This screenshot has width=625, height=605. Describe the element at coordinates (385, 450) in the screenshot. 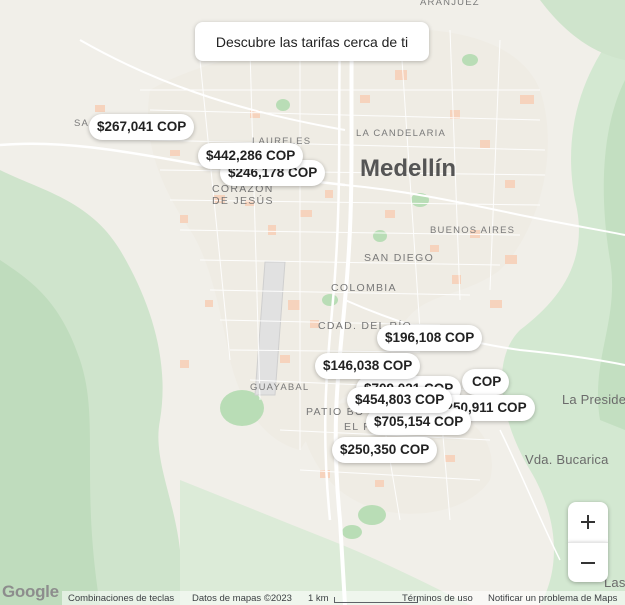

I see `price-pin: $250,350 COP` at that location.